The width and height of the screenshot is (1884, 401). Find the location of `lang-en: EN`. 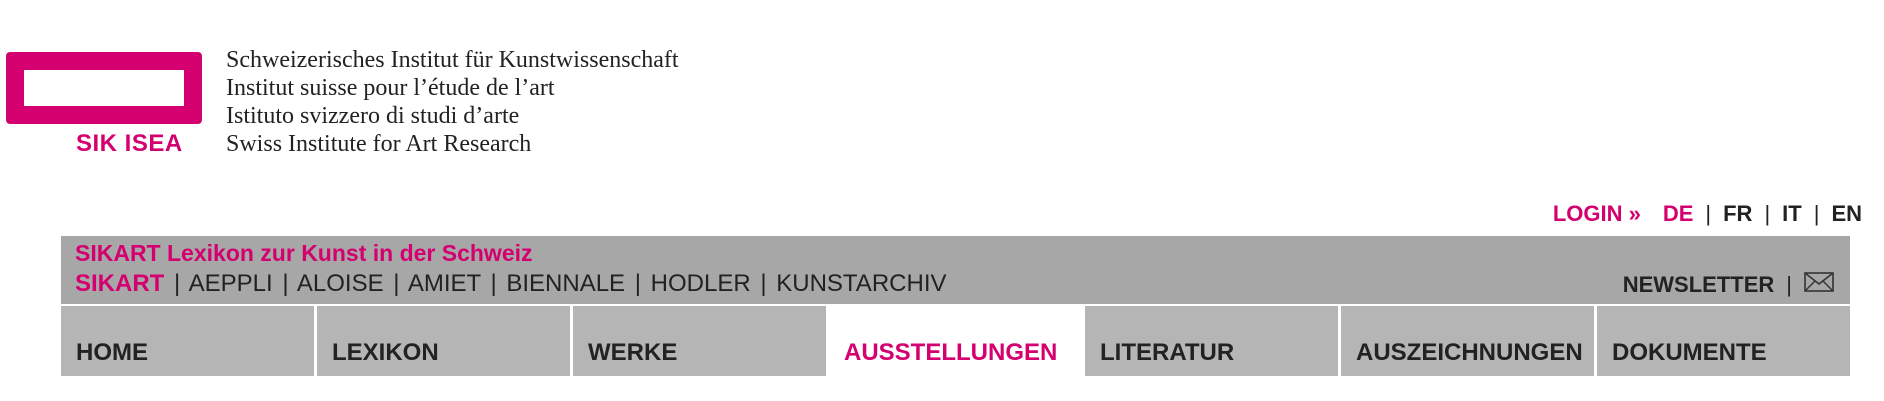

lang-en: EN is located at coordinates (1846, 214).